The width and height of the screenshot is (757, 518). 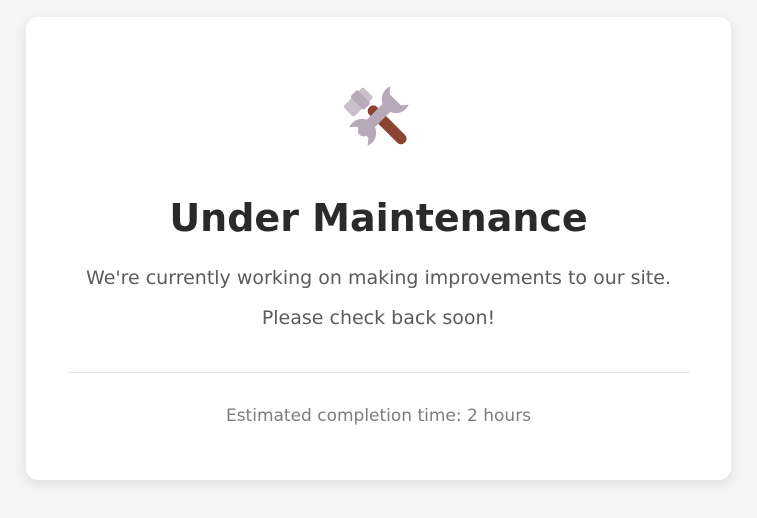 I want to click on divider, so click(x=378, y=372).